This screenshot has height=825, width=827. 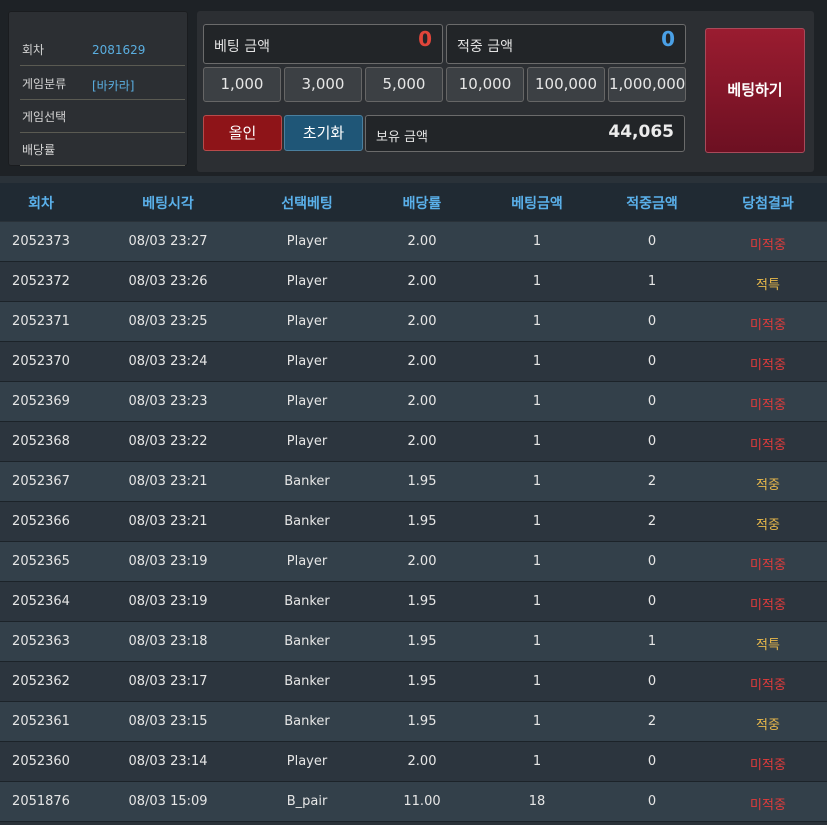 What do you see at coordinates (41, 321) in the screenshot?
I see `cell-round: 2052371` at bounding box center [41, 321].